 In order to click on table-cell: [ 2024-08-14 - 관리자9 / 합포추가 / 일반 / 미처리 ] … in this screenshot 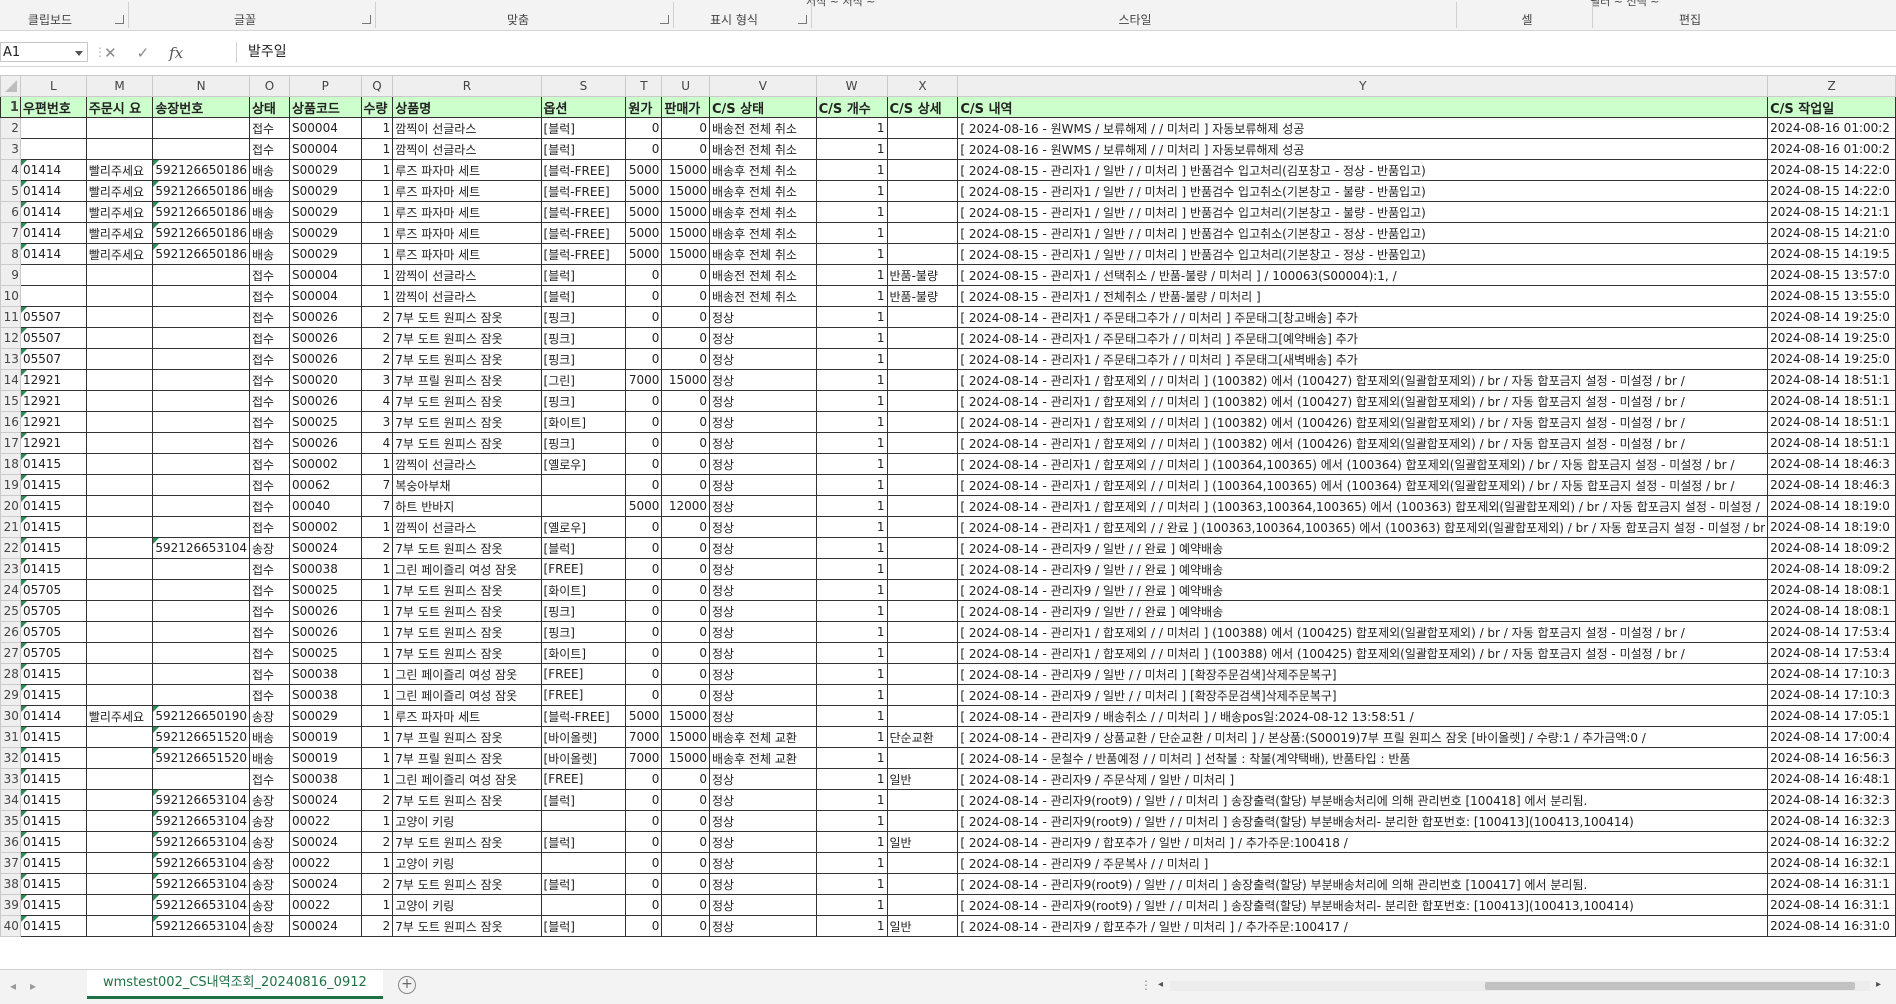, I will do `click(1363, 926)`.